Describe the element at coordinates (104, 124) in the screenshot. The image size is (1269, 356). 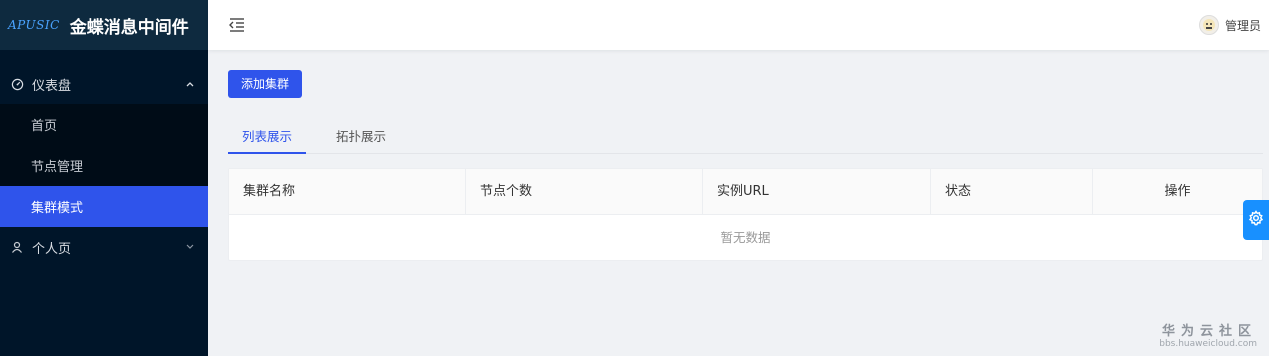
I see `sidebar-item-home: 首页` at that location.